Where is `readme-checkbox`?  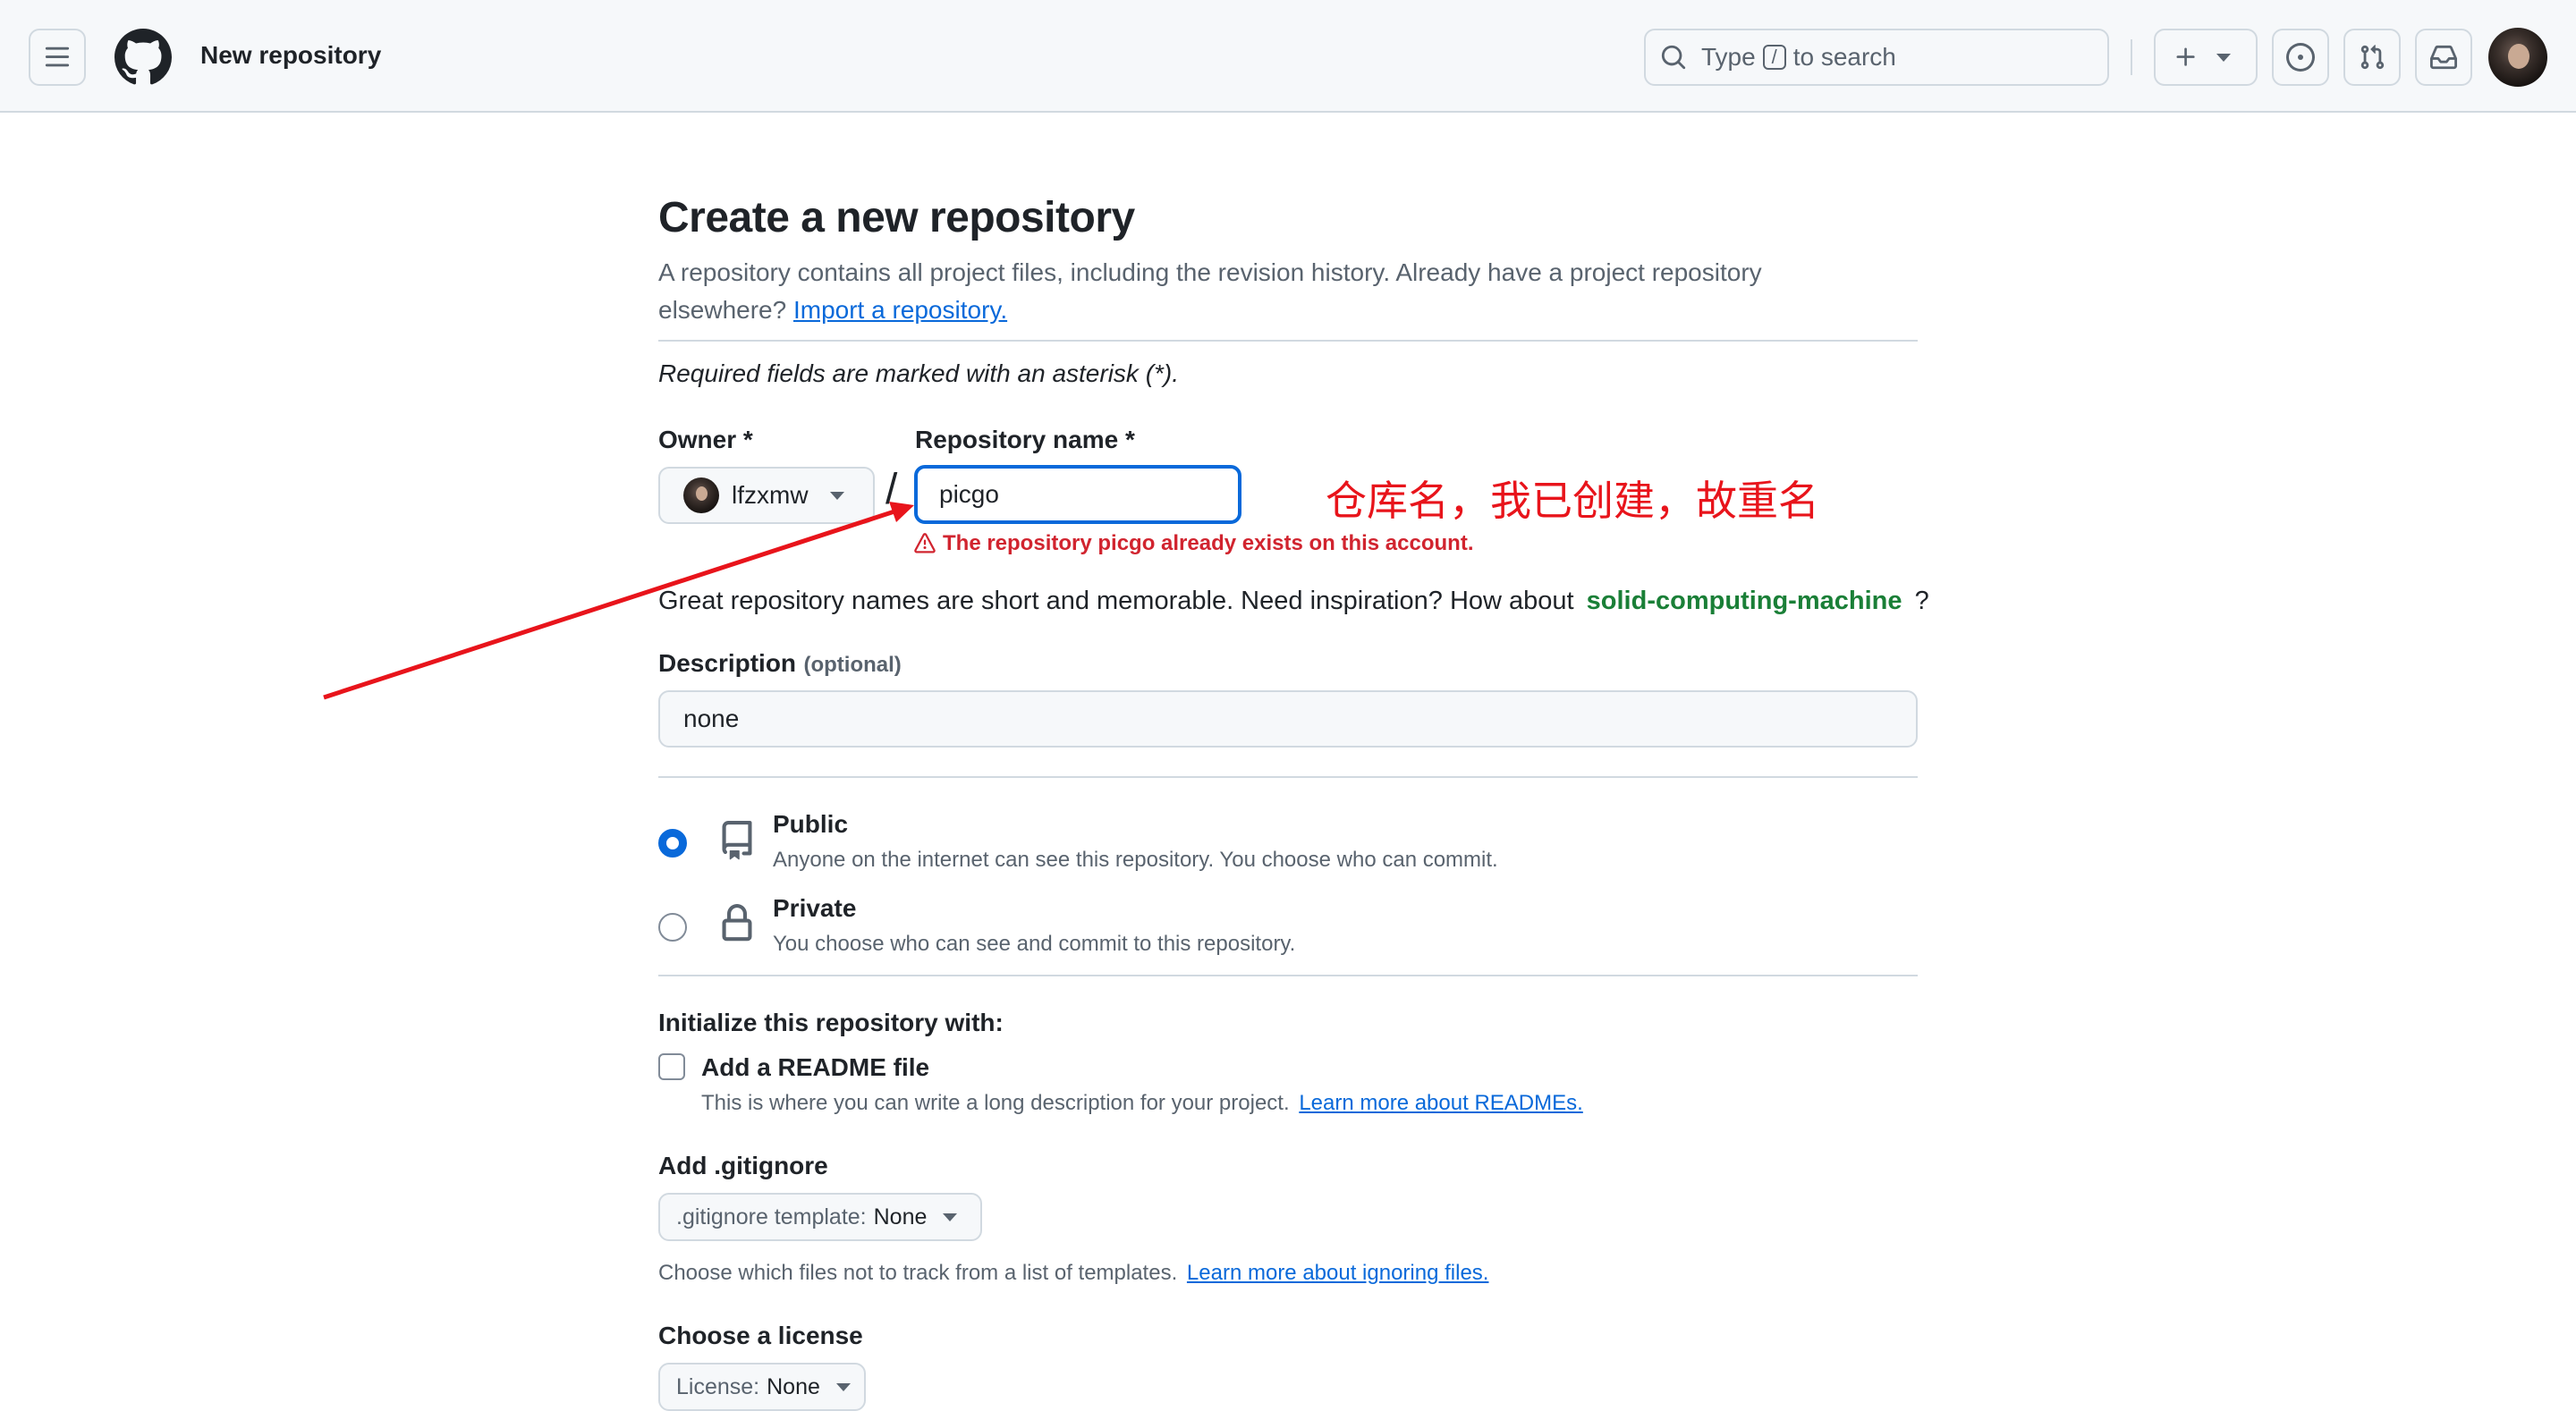
readme-checkbox is located at coordinates (671, 1066).